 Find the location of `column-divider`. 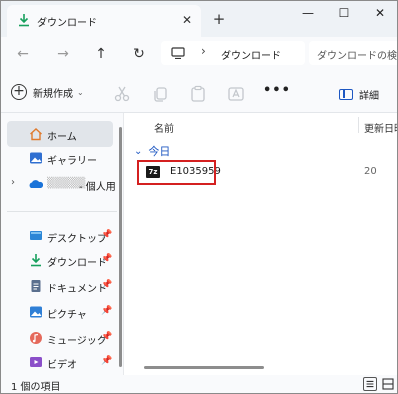

column-divider is located at coordinates (358, 125).